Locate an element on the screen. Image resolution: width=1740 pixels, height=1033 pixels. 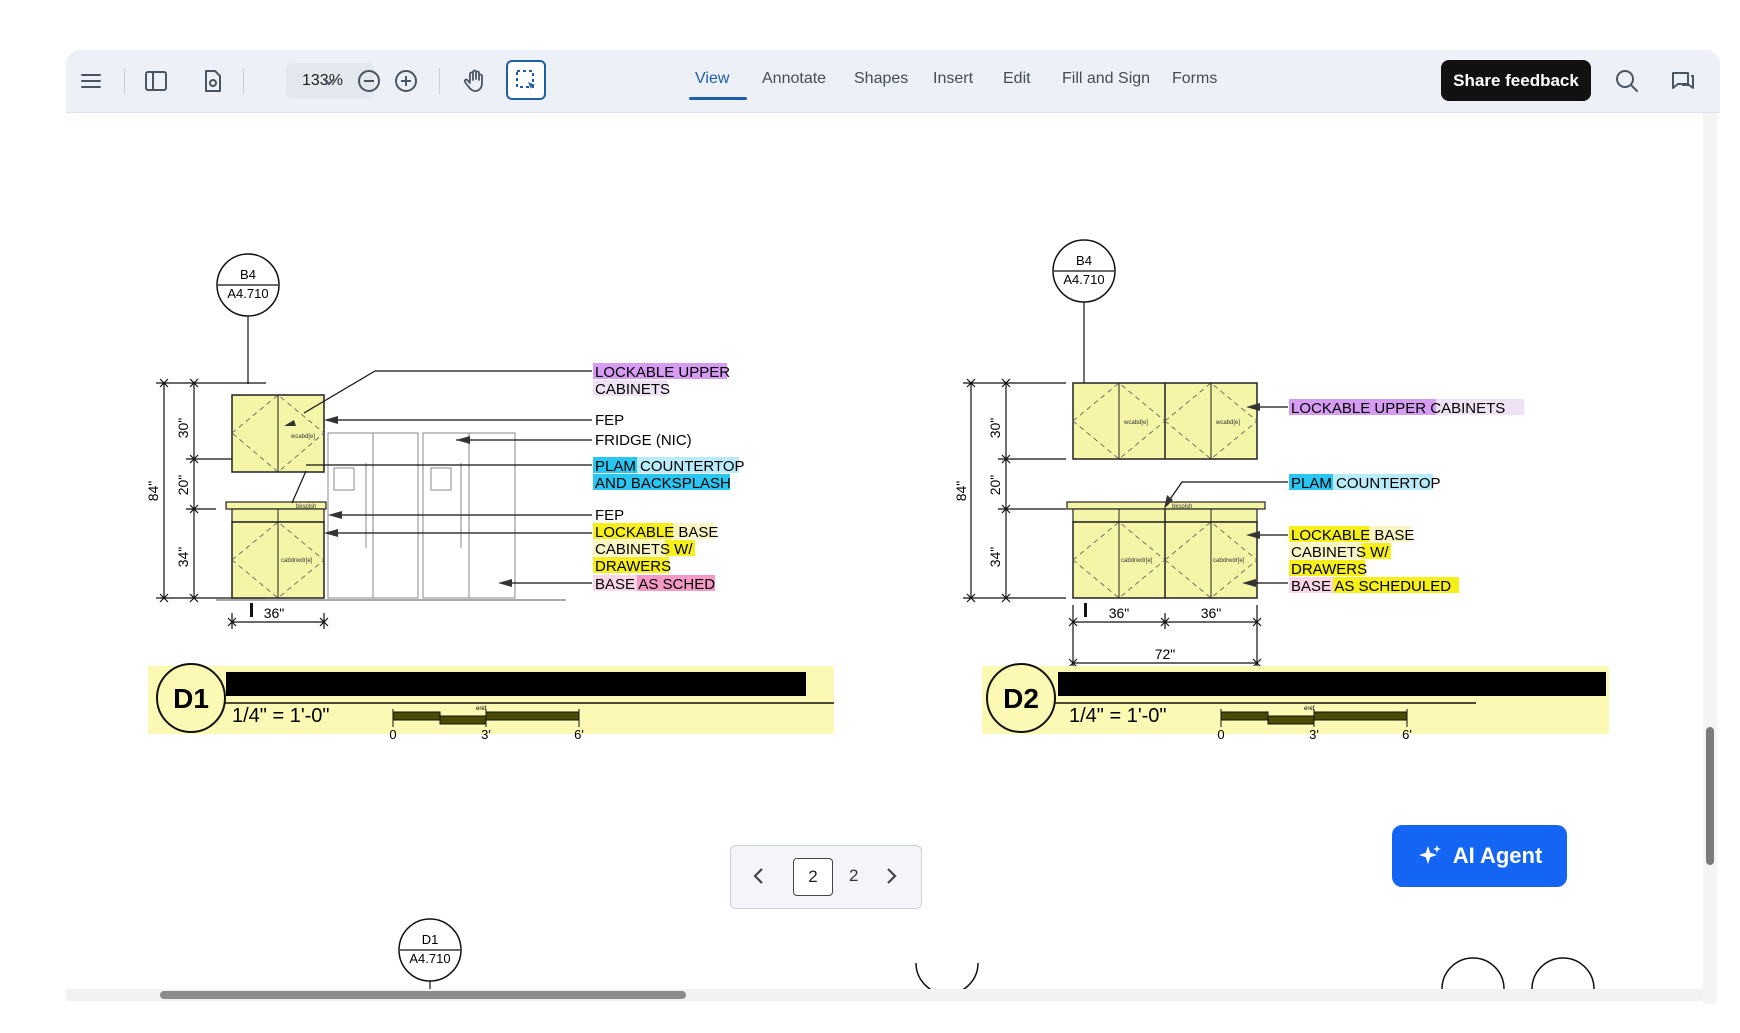
base-cabinets-right: bksplsh cabdrwdr[e] cabdrwdr[e] is located at coordinates (1166, 550).